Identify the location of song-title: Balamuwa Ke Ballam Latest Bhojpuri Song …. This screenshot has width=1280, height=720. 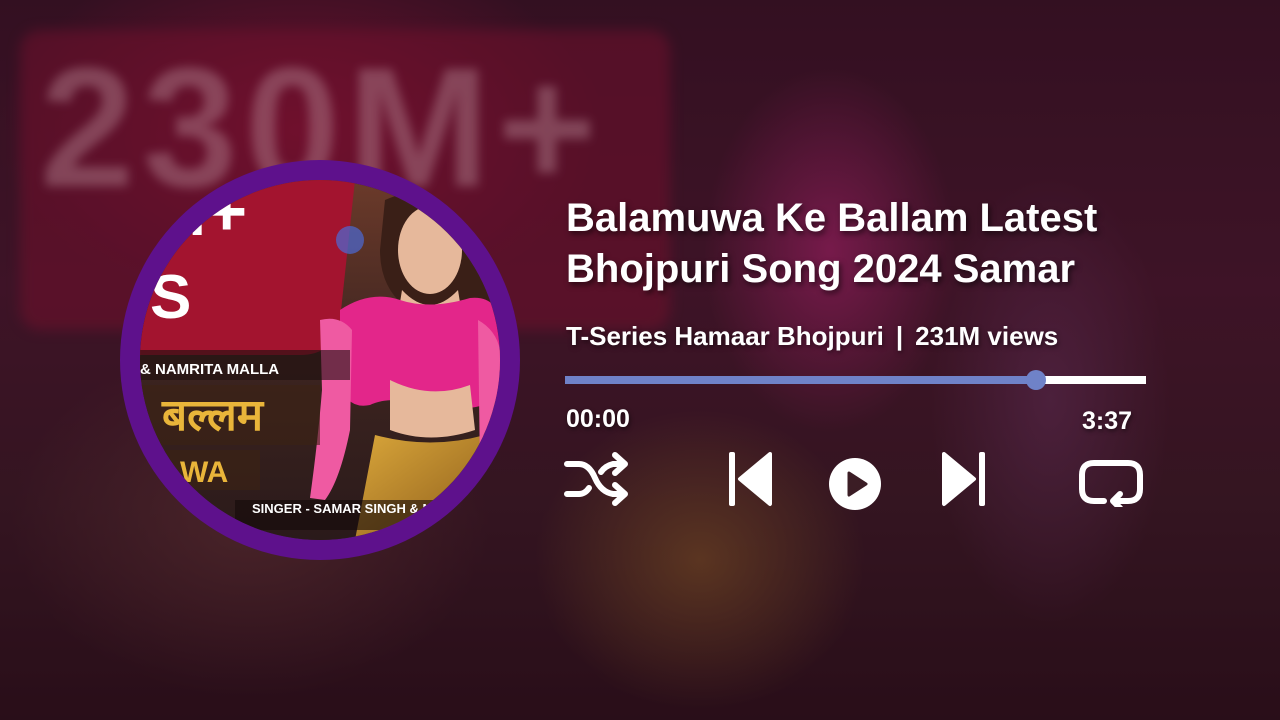
(916, 244).